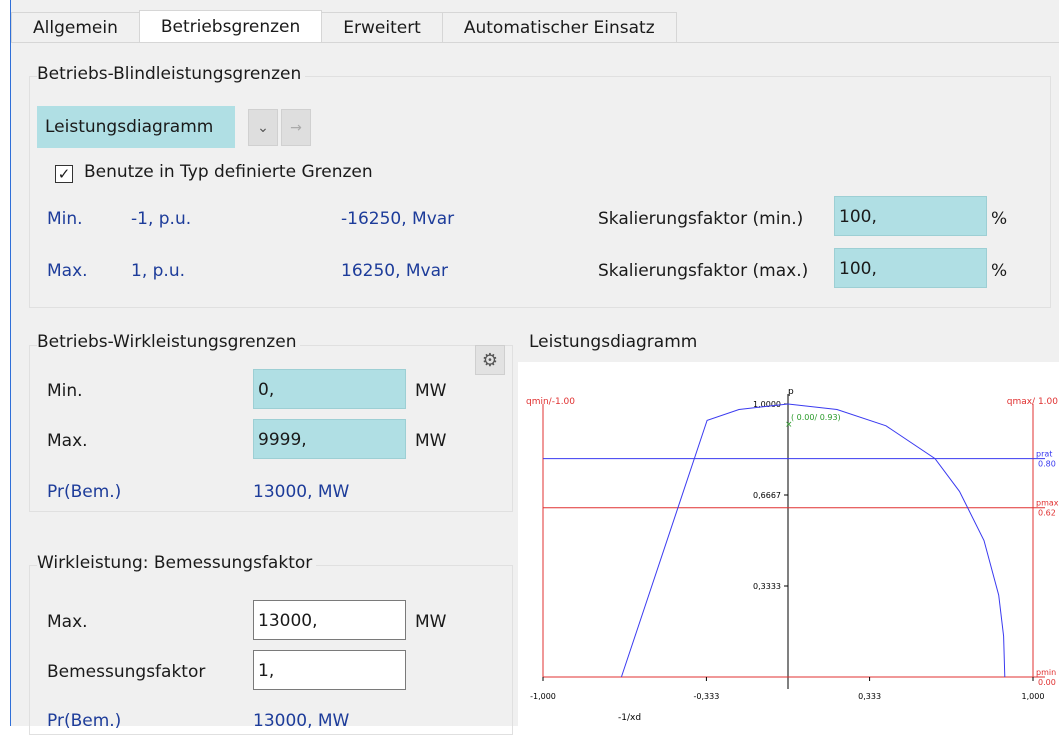 The width and height of the screenshot is (1059, 735). What do you see at coordinates (67, 441) in the screenshot?
I see `wirk-max-label: Max.` at bounding box center [67, 441].